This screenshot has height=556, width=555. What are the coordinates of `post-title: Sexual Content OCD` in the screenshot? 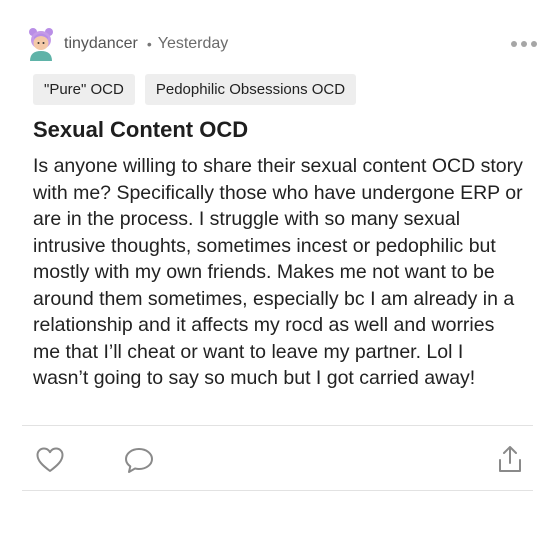 It's located at (141, 129).